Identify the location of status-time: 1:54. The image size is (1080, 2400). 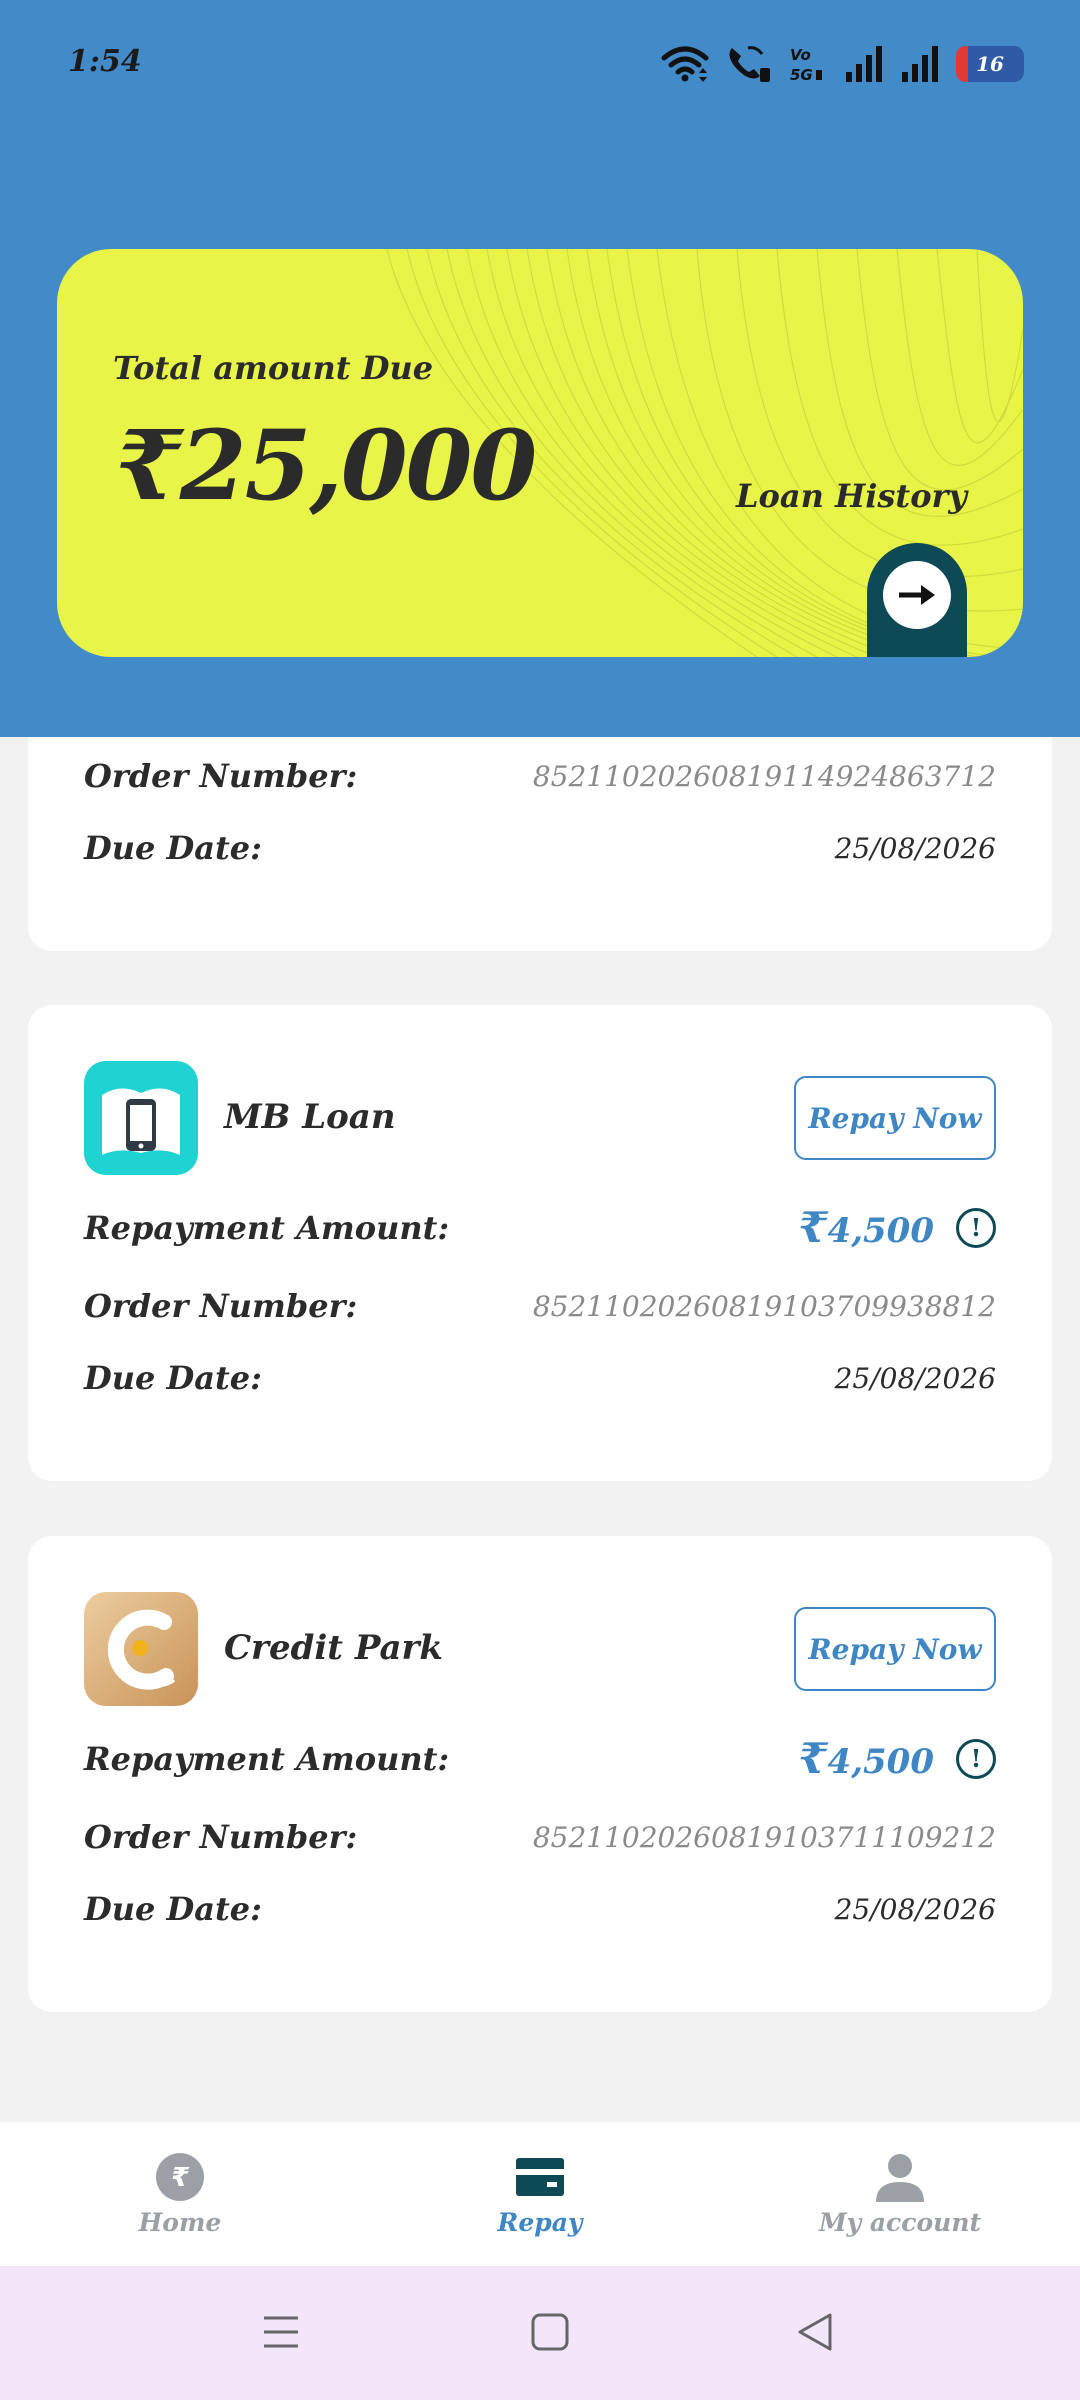
(105, 61).